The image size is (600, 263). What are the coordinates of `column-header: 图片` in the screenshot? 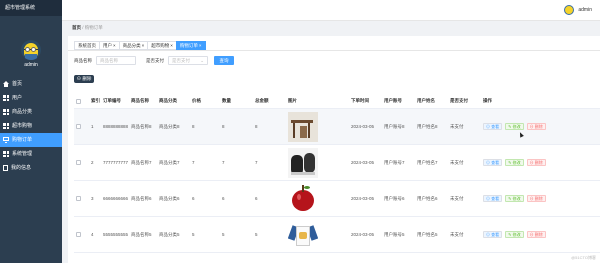 It's located at (292, 100).